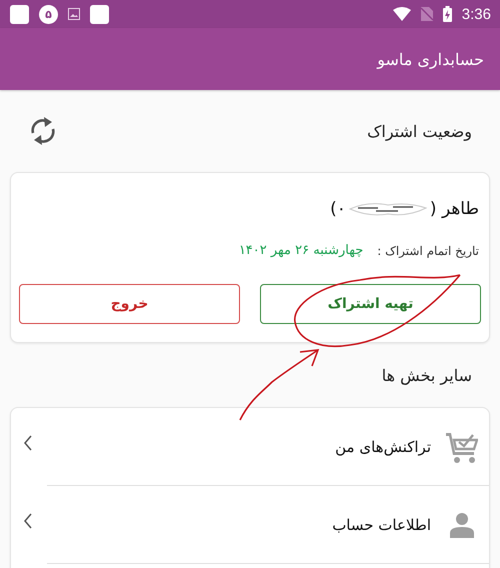 Image resolution: width=500 pixels, height=568 pixels. I want to click on user-name: ۰), so click(338, 209).